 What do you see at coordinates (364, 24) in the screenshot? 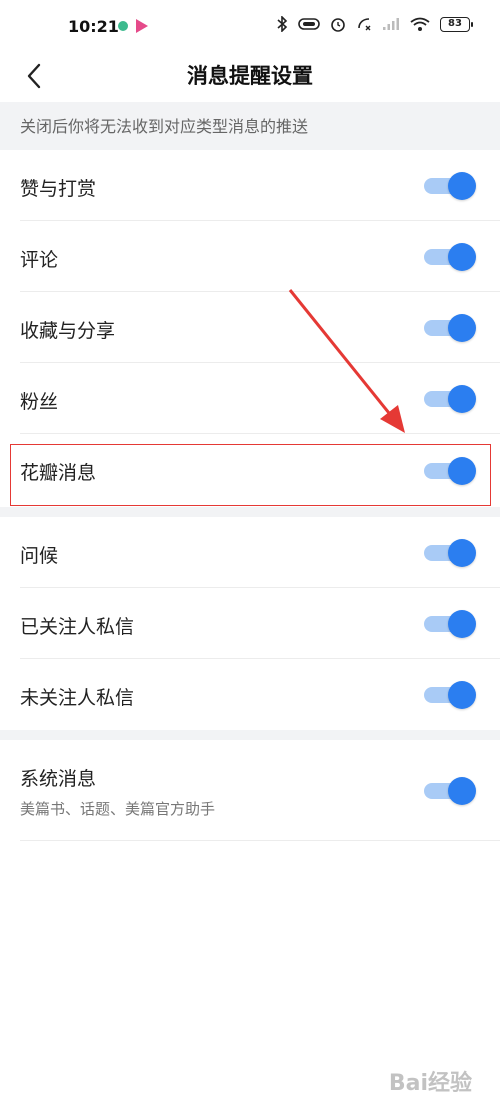
I see `missed-call-icon` at bounding box center [364, 24].